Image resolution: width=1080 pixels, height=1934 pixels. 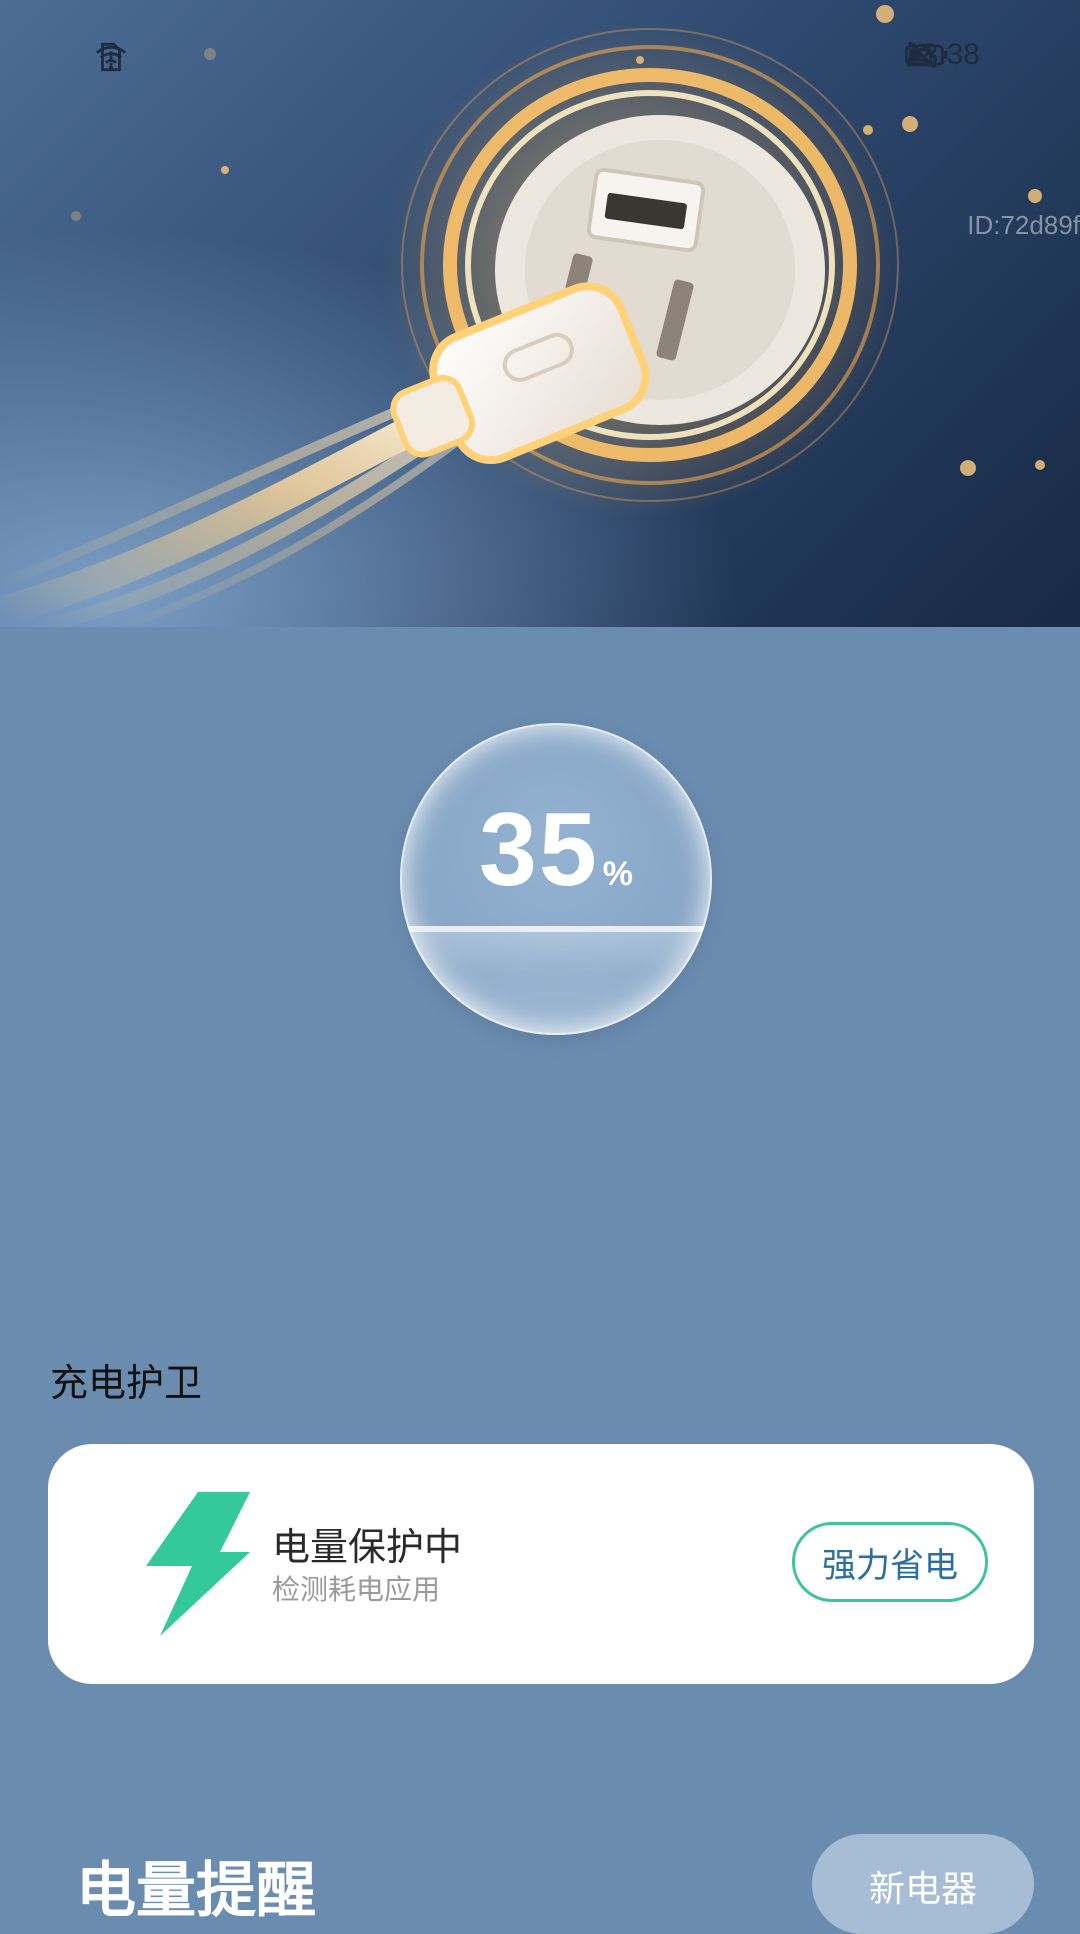 I want to click on watermark-id: ID:72d89f, so click(x=1023, y=225).